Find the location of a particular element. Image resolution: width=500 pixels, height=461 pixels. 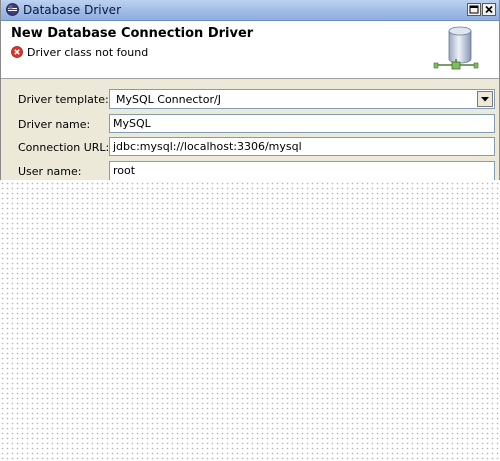

close-icon is located at coordinates (489, 9).